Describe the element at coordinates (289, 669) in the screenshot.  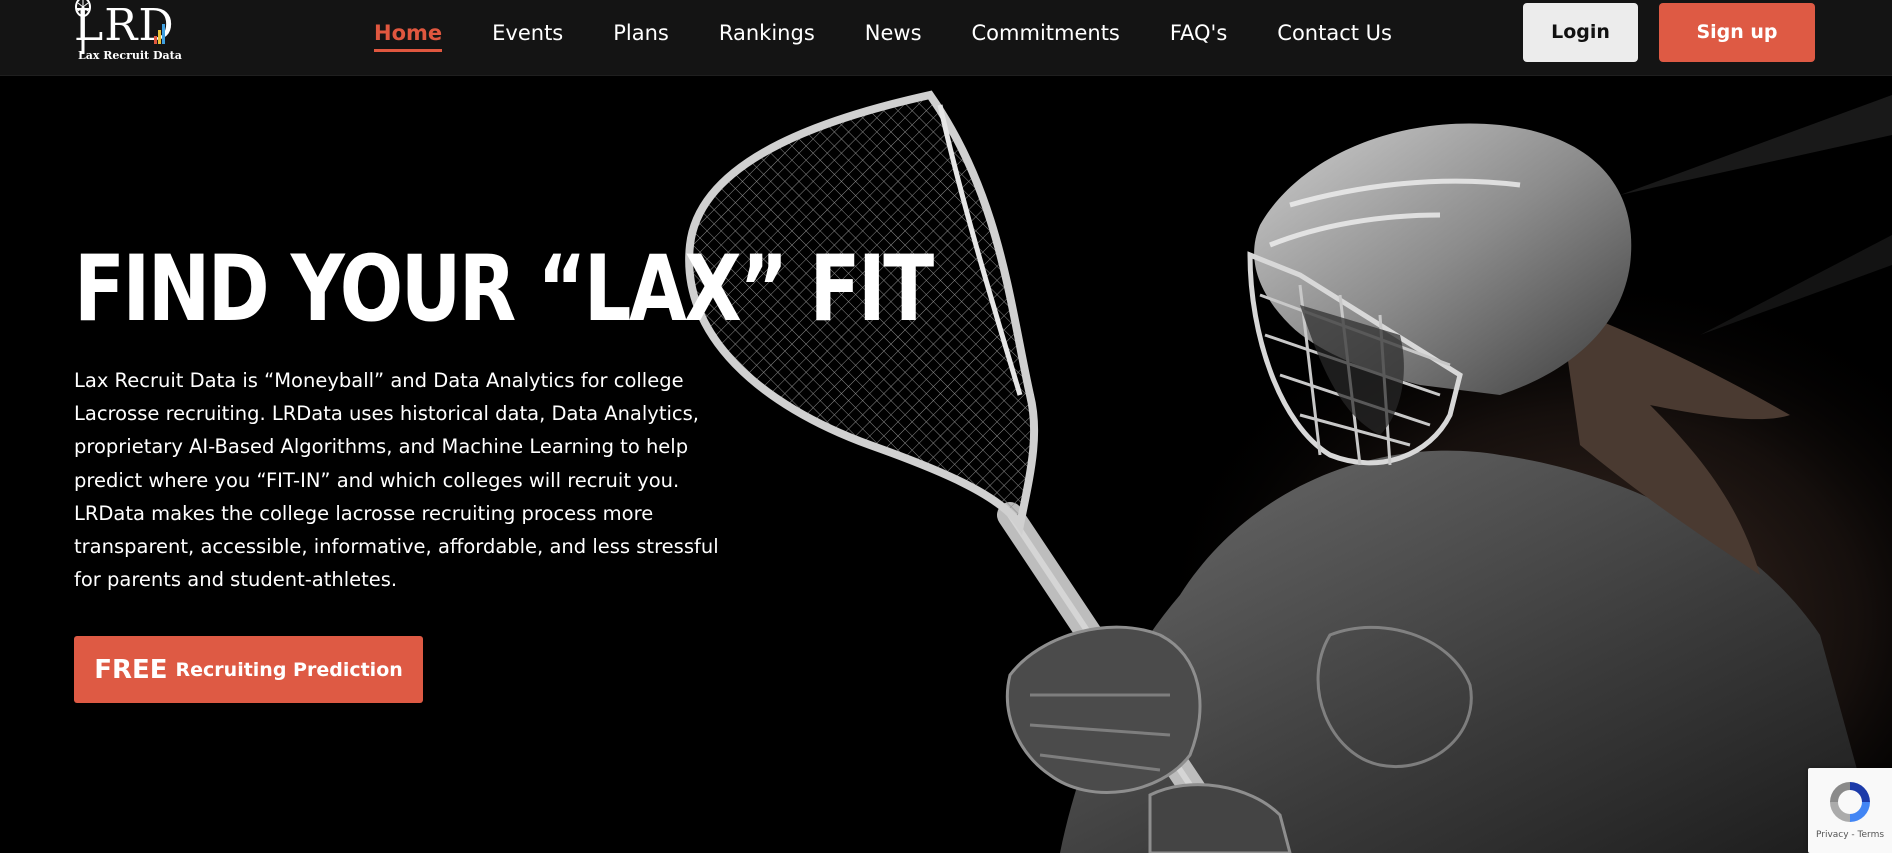
I see `cta-rest-label: Recruiting Prediction` at that location.